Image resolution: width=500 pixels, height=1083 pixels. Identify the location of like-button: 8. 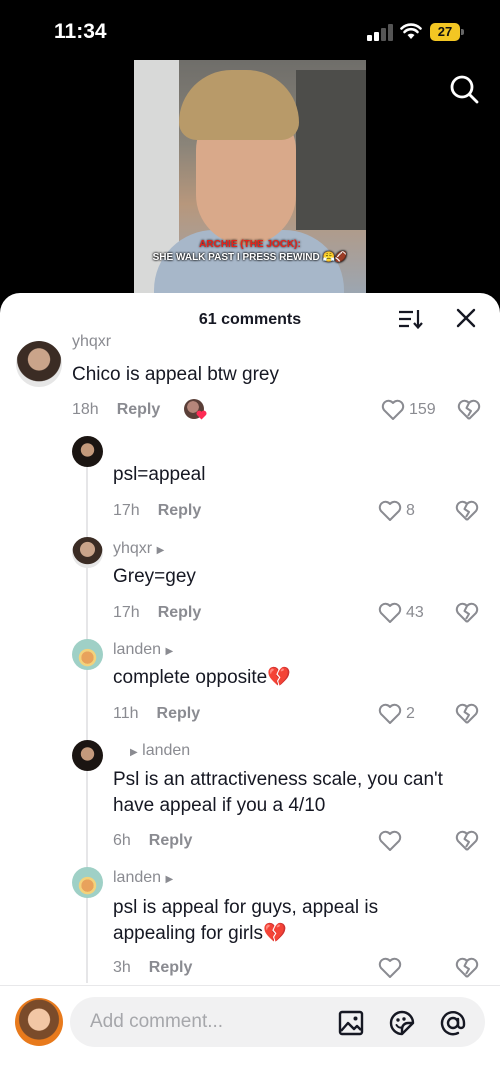
(396, 511).